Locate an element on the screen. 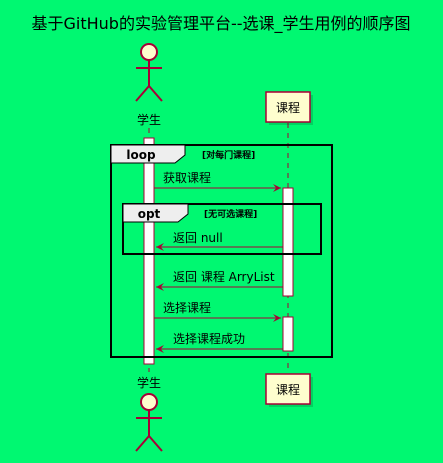 The image size is (443, 463). student-actor-bottom: 学生 is located at coordinates (149, 413).